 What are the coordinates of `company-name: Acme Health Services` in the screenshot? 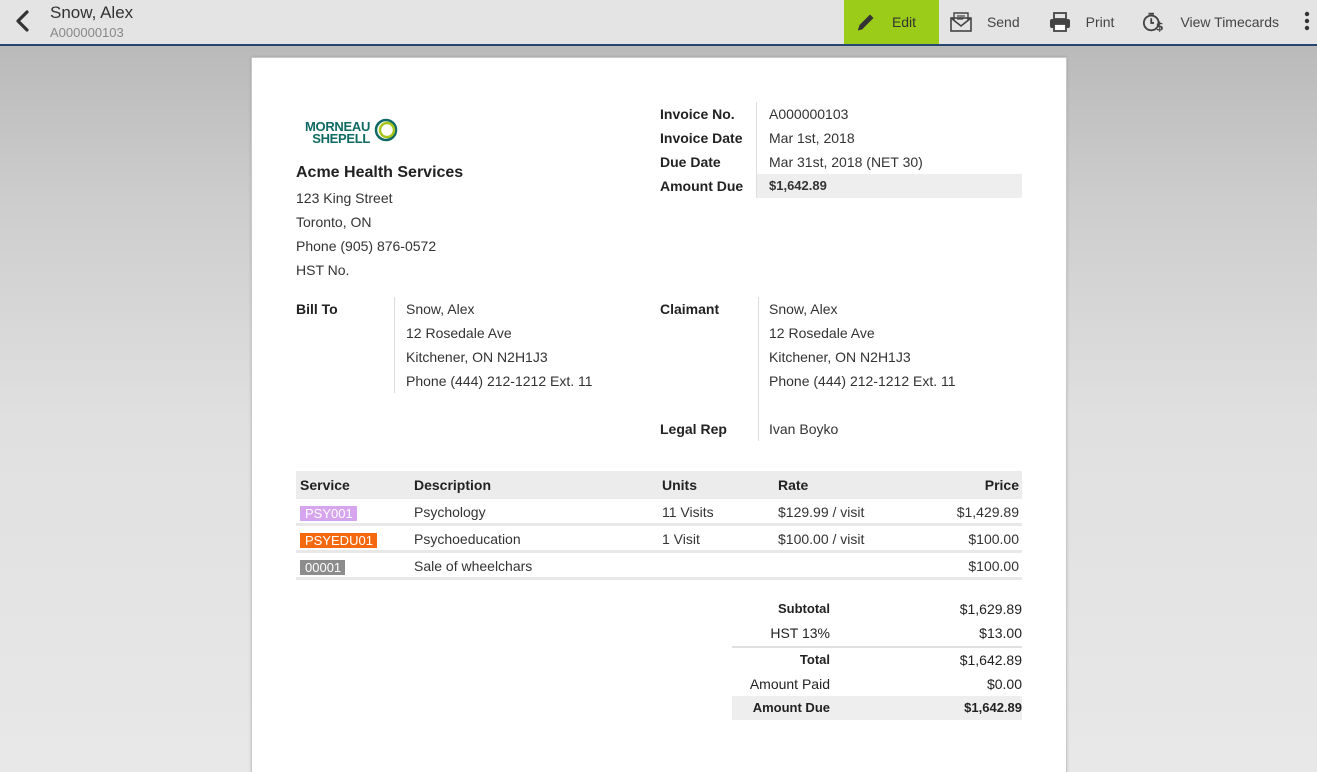 It's located at (380, 172).